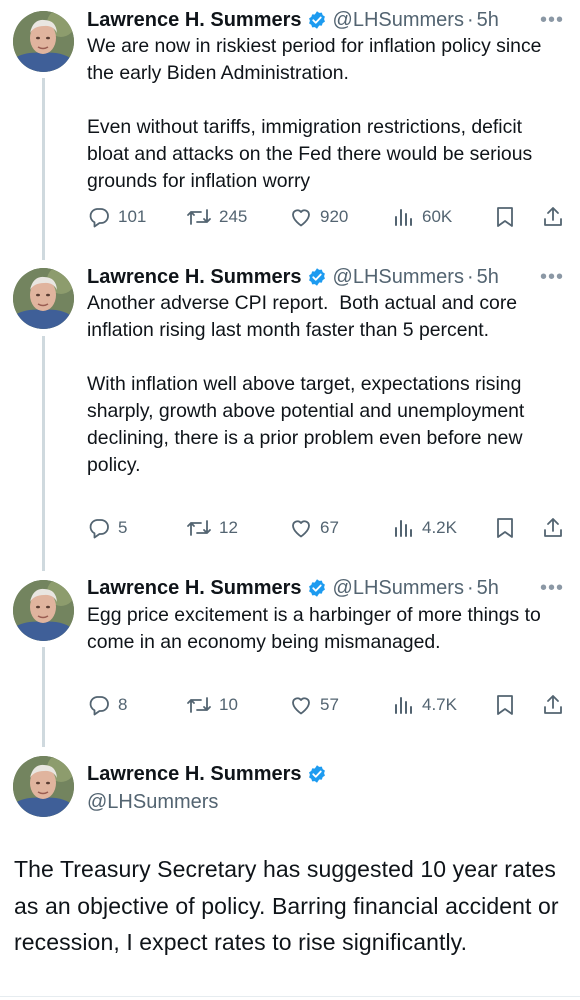  I want to click on retweet-button: 10, so click(212, 705).